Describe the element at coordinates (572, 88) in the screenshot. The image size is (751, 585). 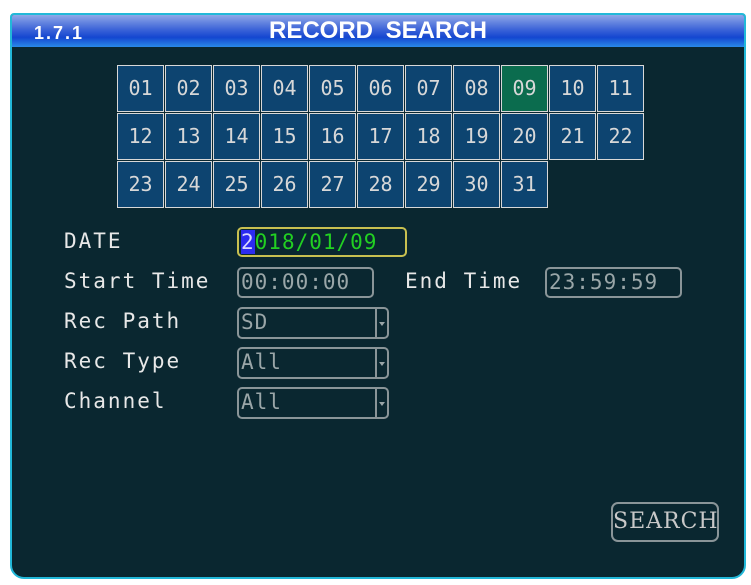
I see `calendar-day-10: 10` at that location.